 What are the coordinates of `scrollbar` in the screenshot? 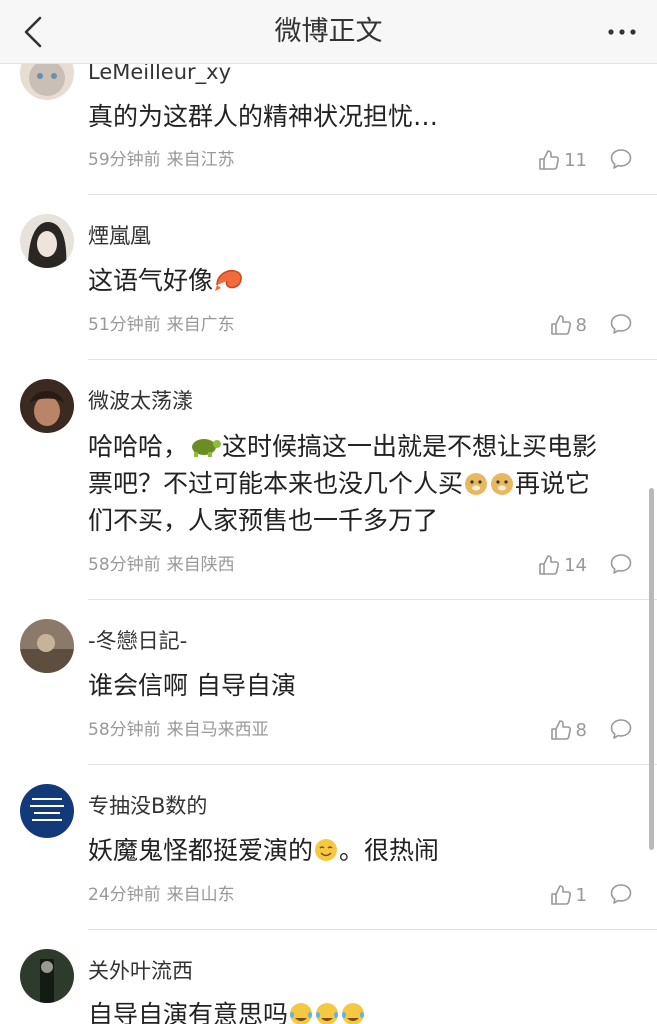 It's located at (651, 669).